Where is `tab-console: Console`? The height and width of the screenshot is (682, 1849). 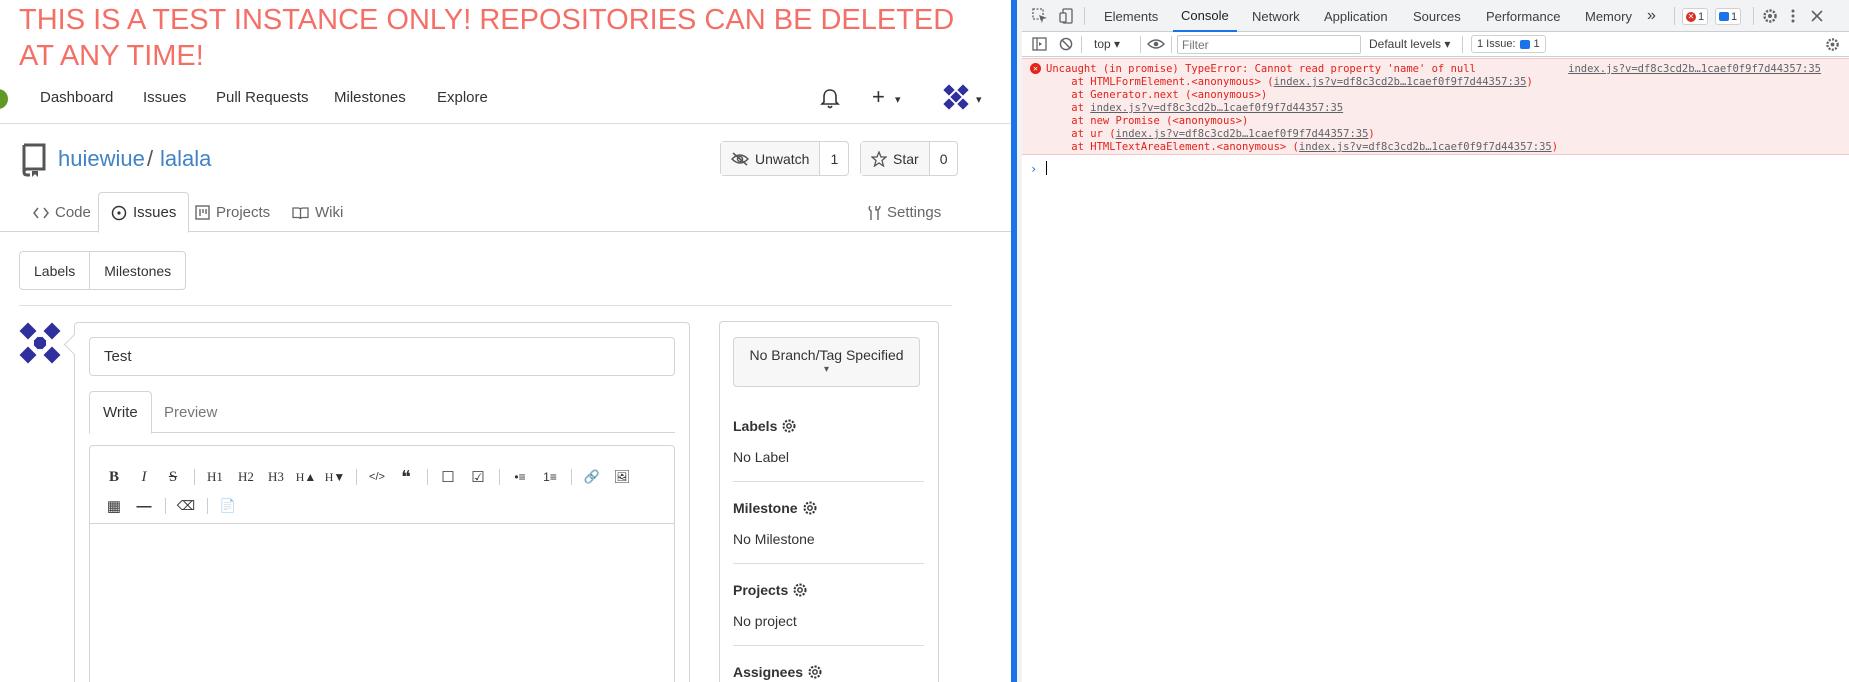
tab-console: Console is located at coordinates (1205, 16).